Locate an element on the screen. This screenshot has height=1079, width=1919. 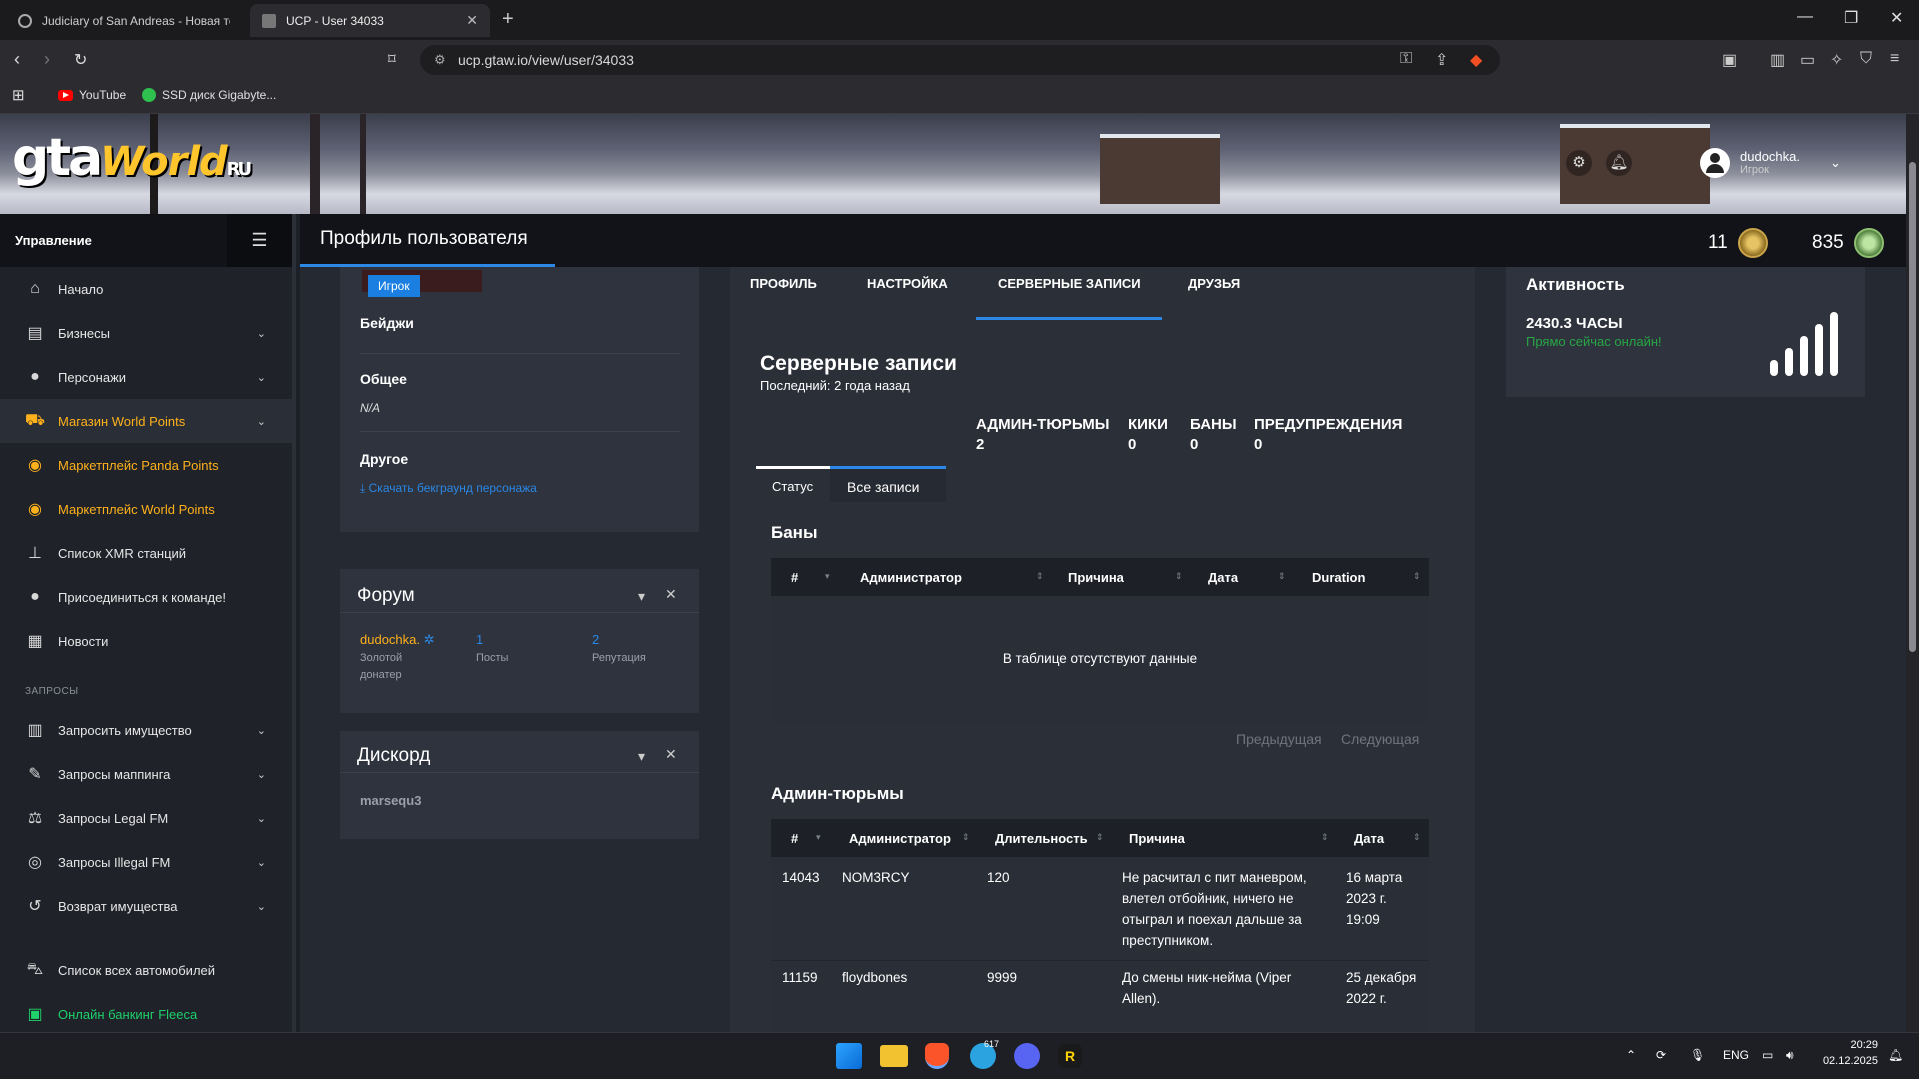
new-tab-button: + is located at coordinates (508, 19).